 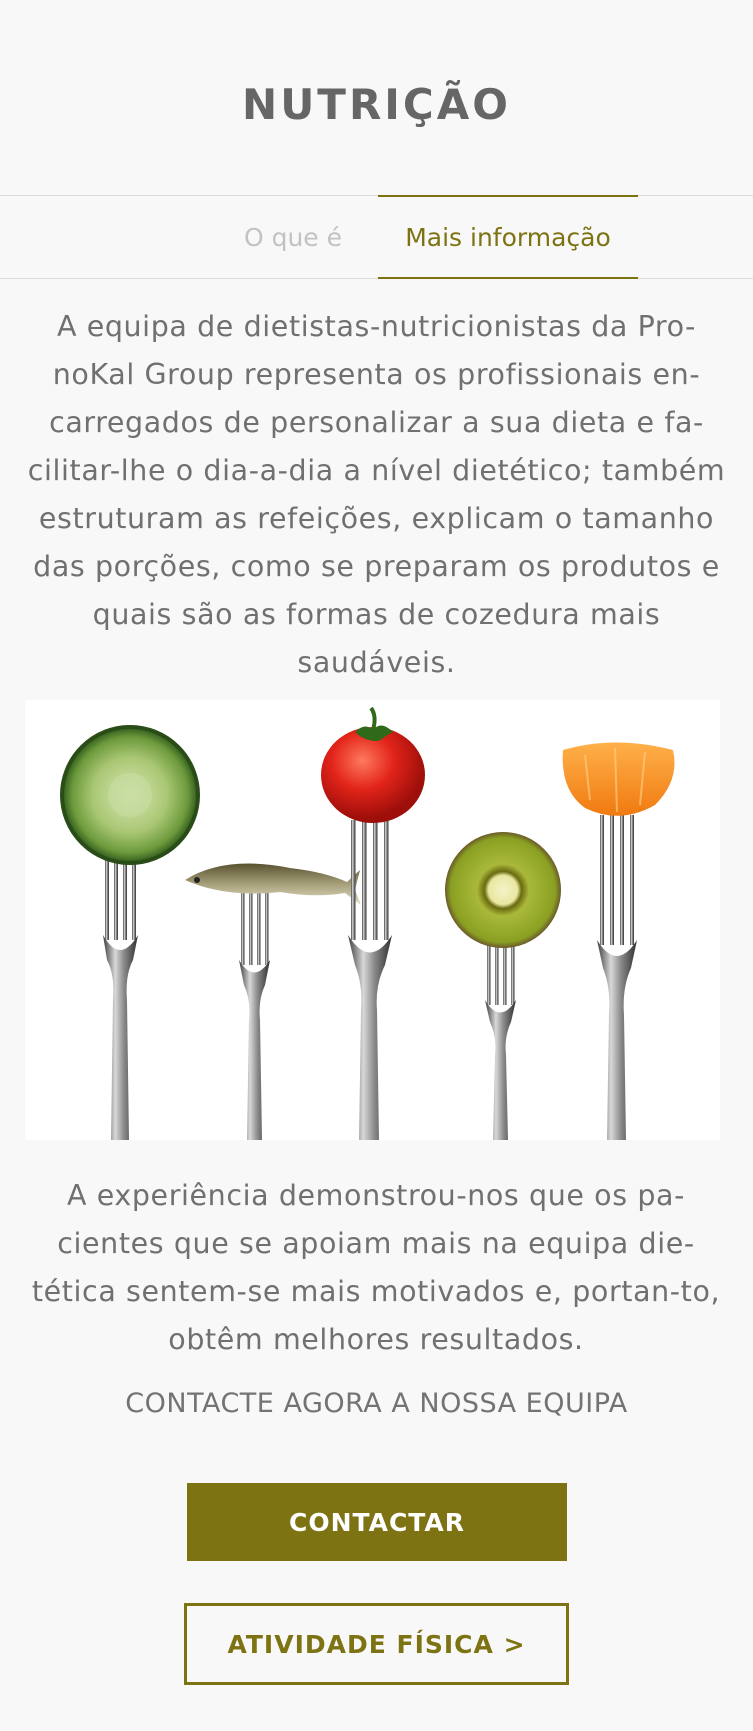 I want to click on page-header: NUTRIÇÃO, so click(x=376, y=97).